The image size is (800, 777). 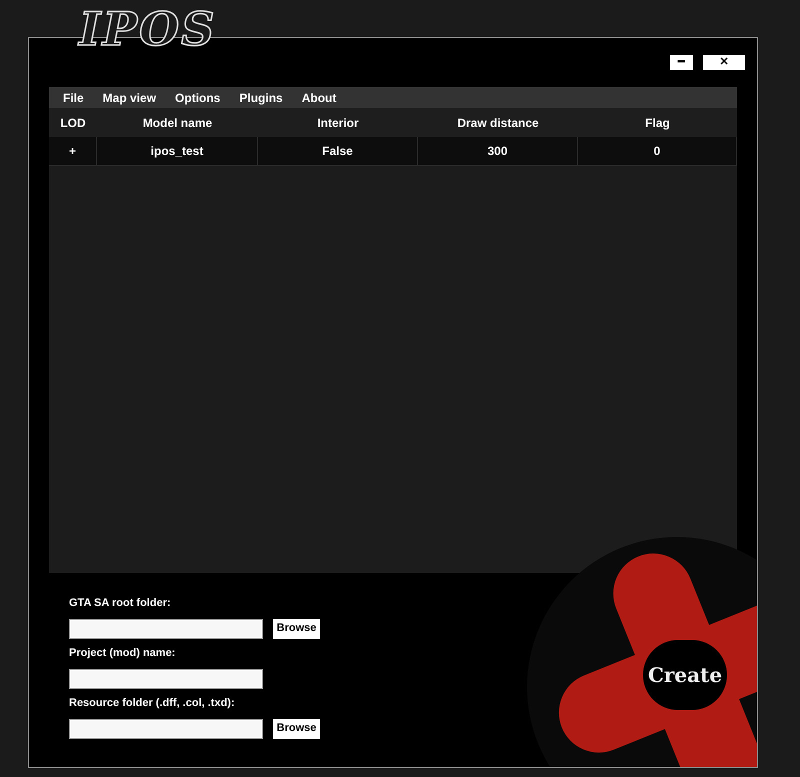 What do you see at coordinates (724, 62) in the screenshot?
I see `close-button: ✕` at bounding box center [724, 62].